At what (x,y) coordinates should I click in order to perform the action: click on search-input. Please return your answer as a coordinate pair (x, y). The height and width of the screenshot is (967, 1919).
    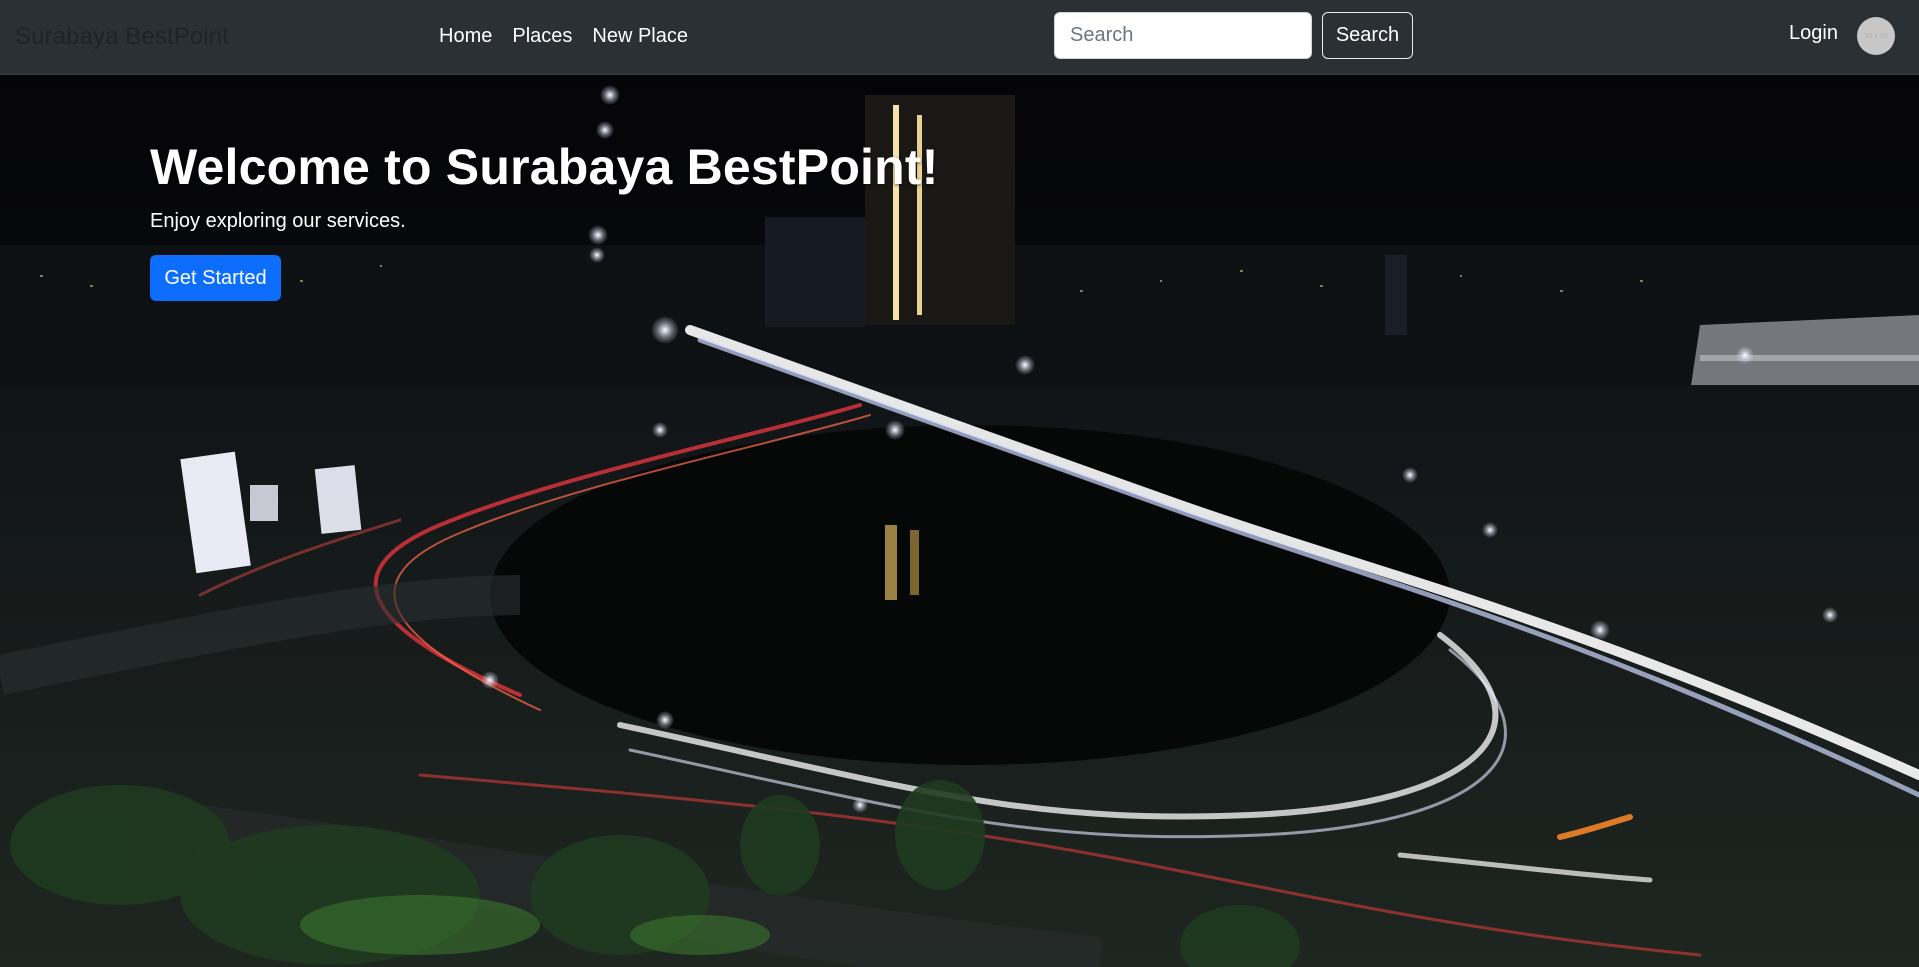
    Looking at the image, I should click on (1183, 35).